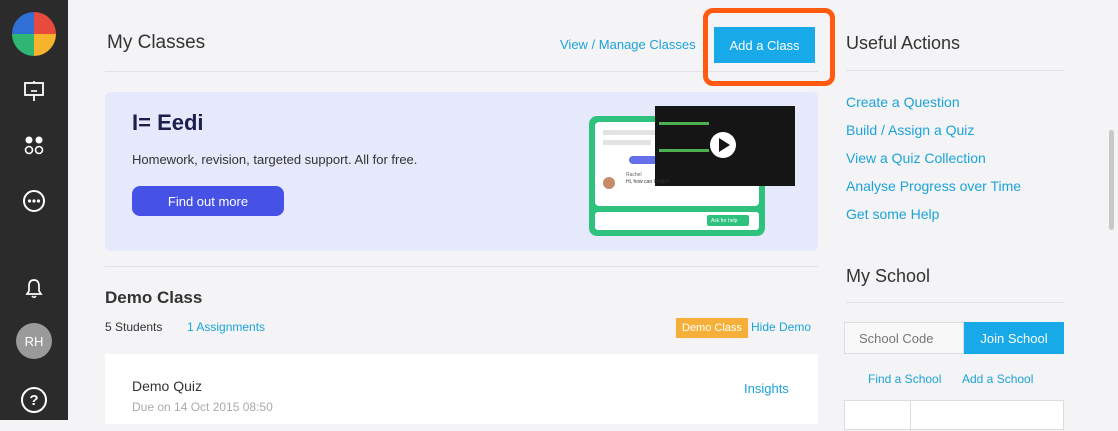  Describe the element at coordinates (904, 338) in the screenshot. I see `school-code-input` at that location.